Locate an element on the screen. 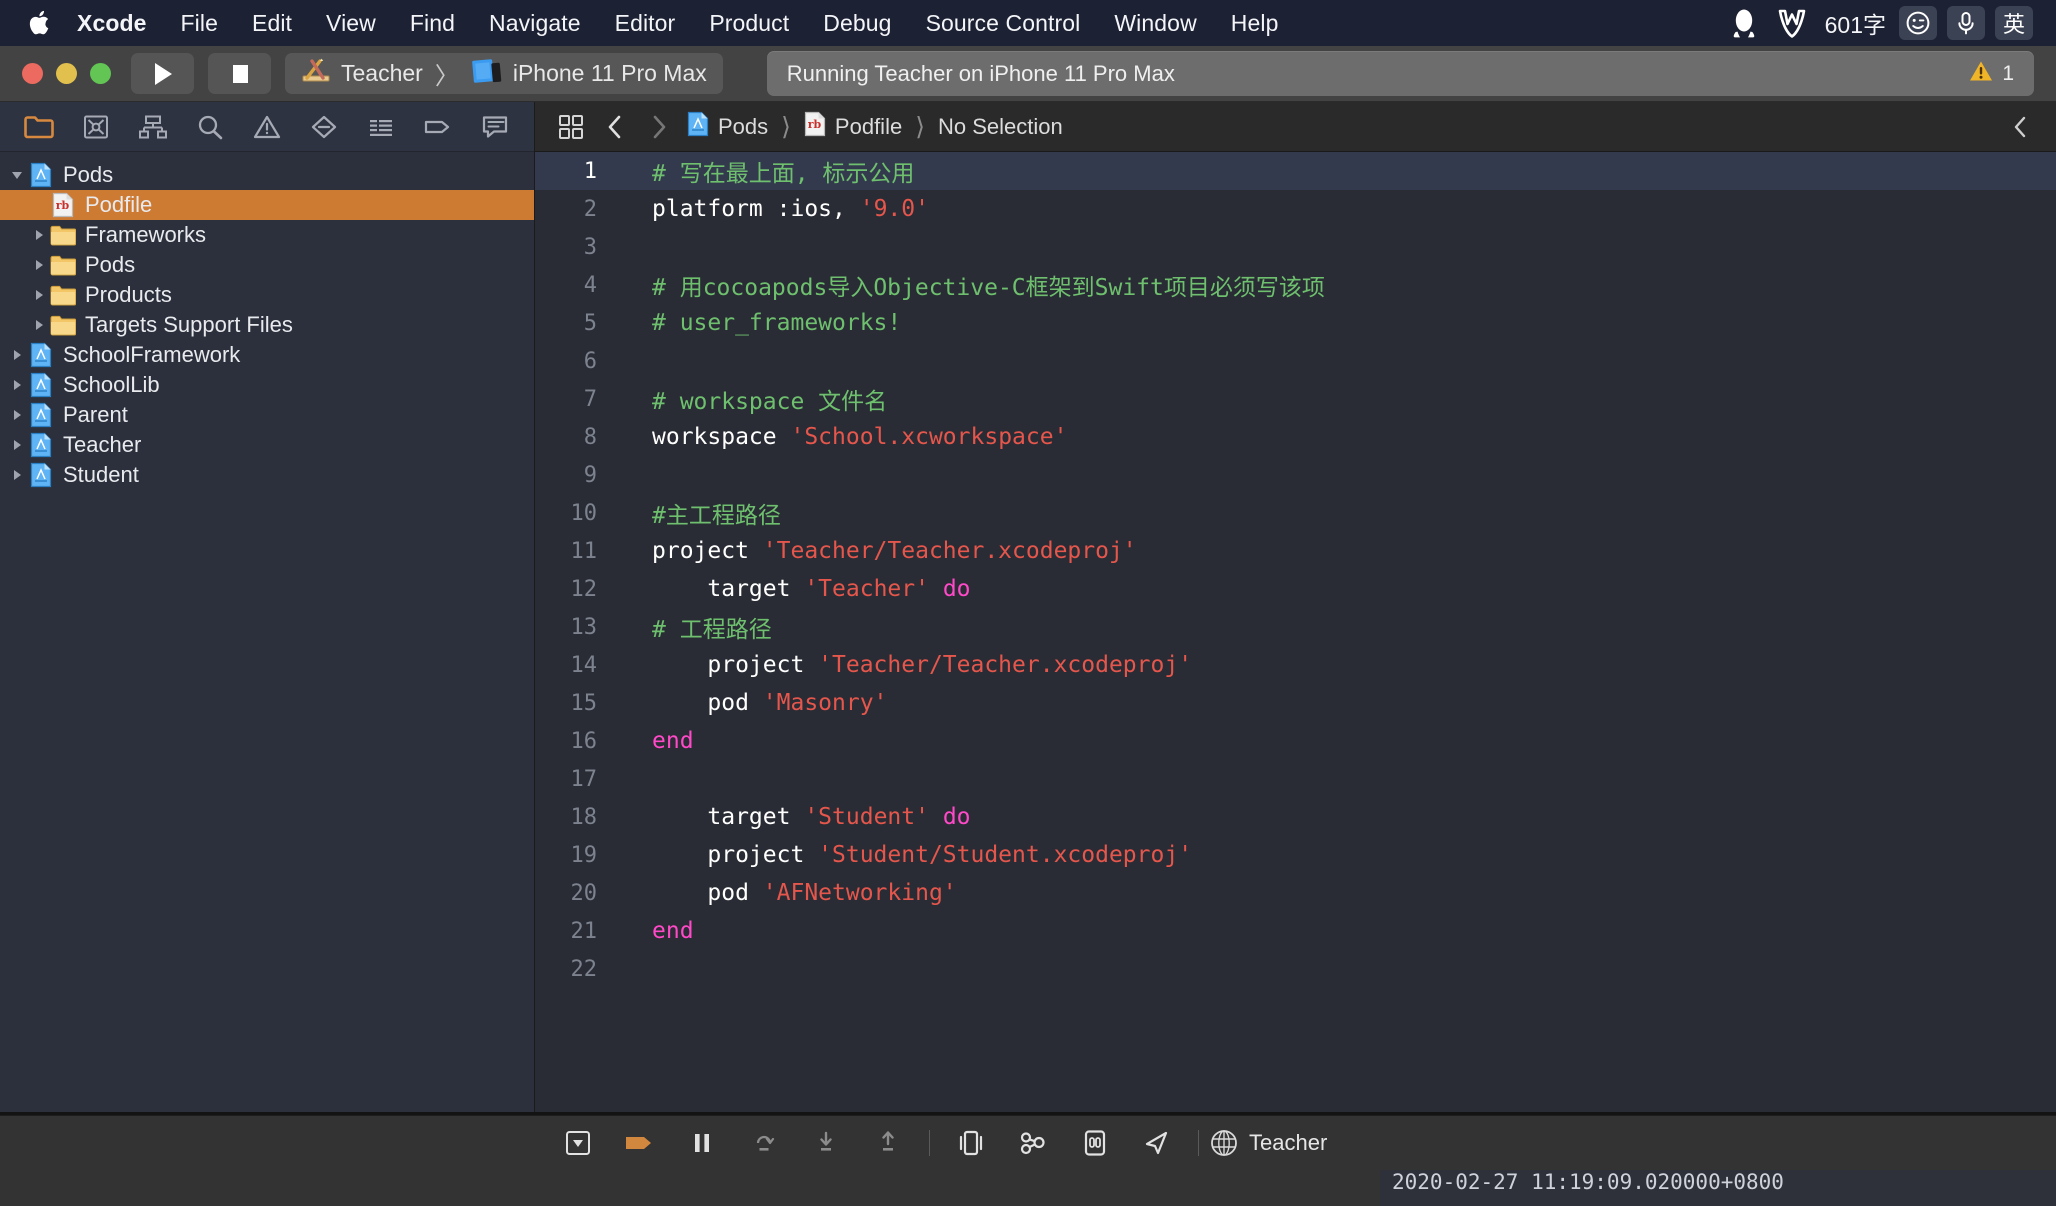 The height and width of the screenshot is (1206, 2056). apple-menu-icon is located at coordinates (39, 23).